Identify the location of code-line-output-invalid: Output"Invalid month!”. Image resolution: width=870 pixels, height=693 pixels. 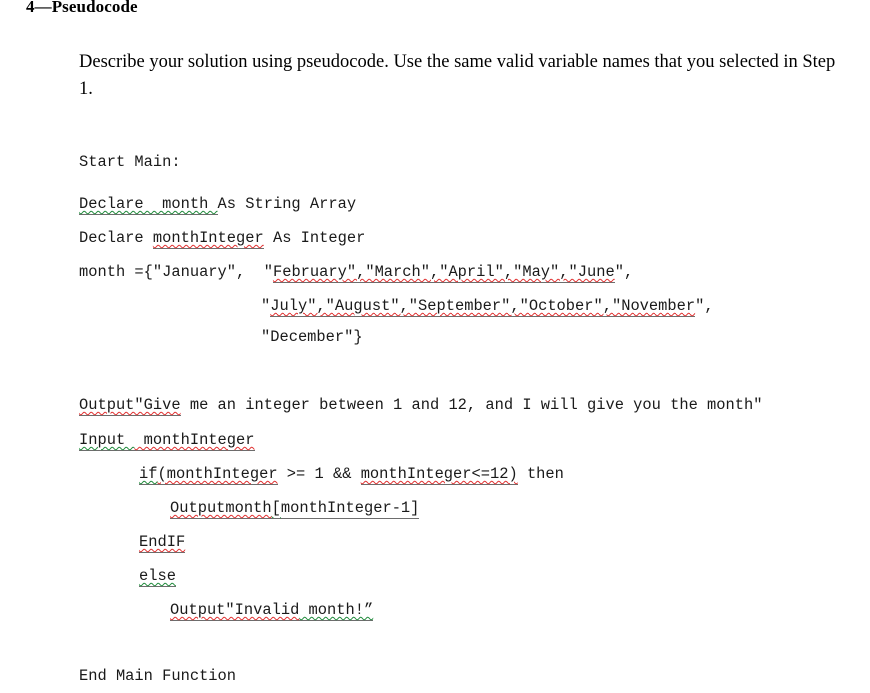
(272, 610).